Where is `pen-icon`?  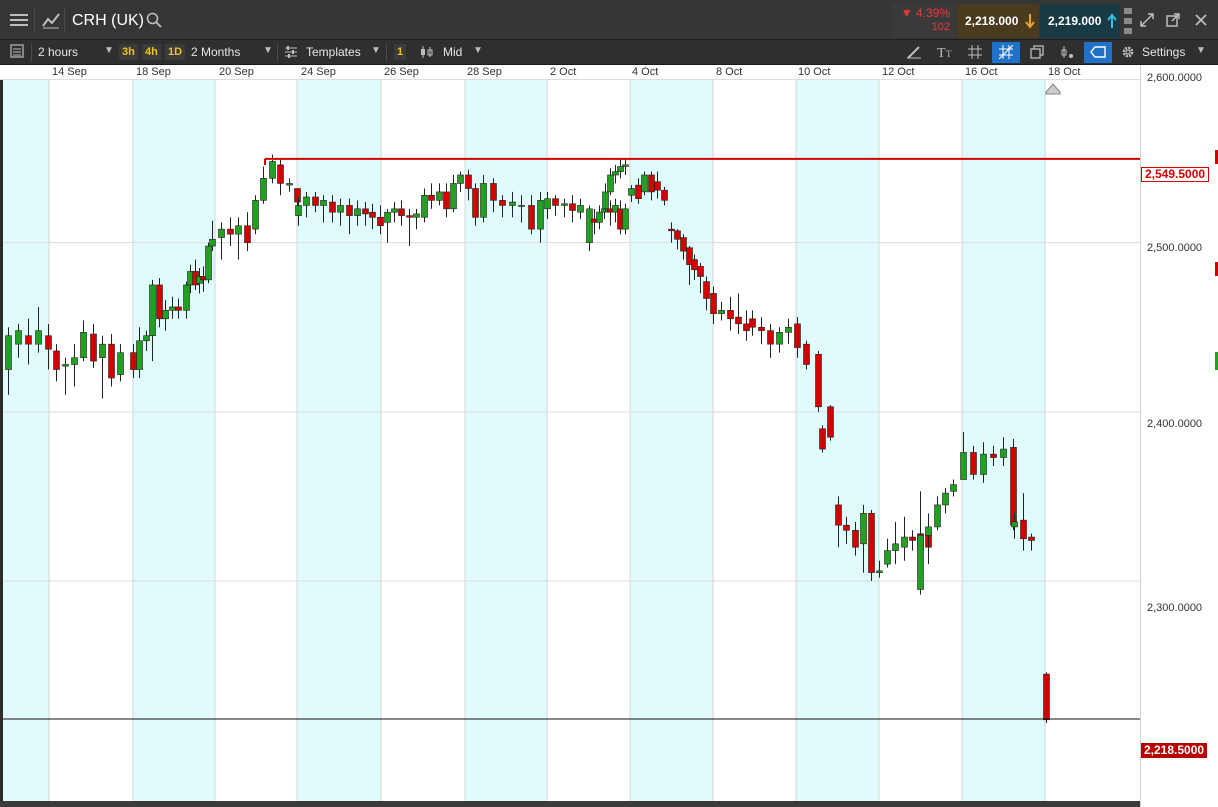
pen-icon is located at coordinates (914, 54).